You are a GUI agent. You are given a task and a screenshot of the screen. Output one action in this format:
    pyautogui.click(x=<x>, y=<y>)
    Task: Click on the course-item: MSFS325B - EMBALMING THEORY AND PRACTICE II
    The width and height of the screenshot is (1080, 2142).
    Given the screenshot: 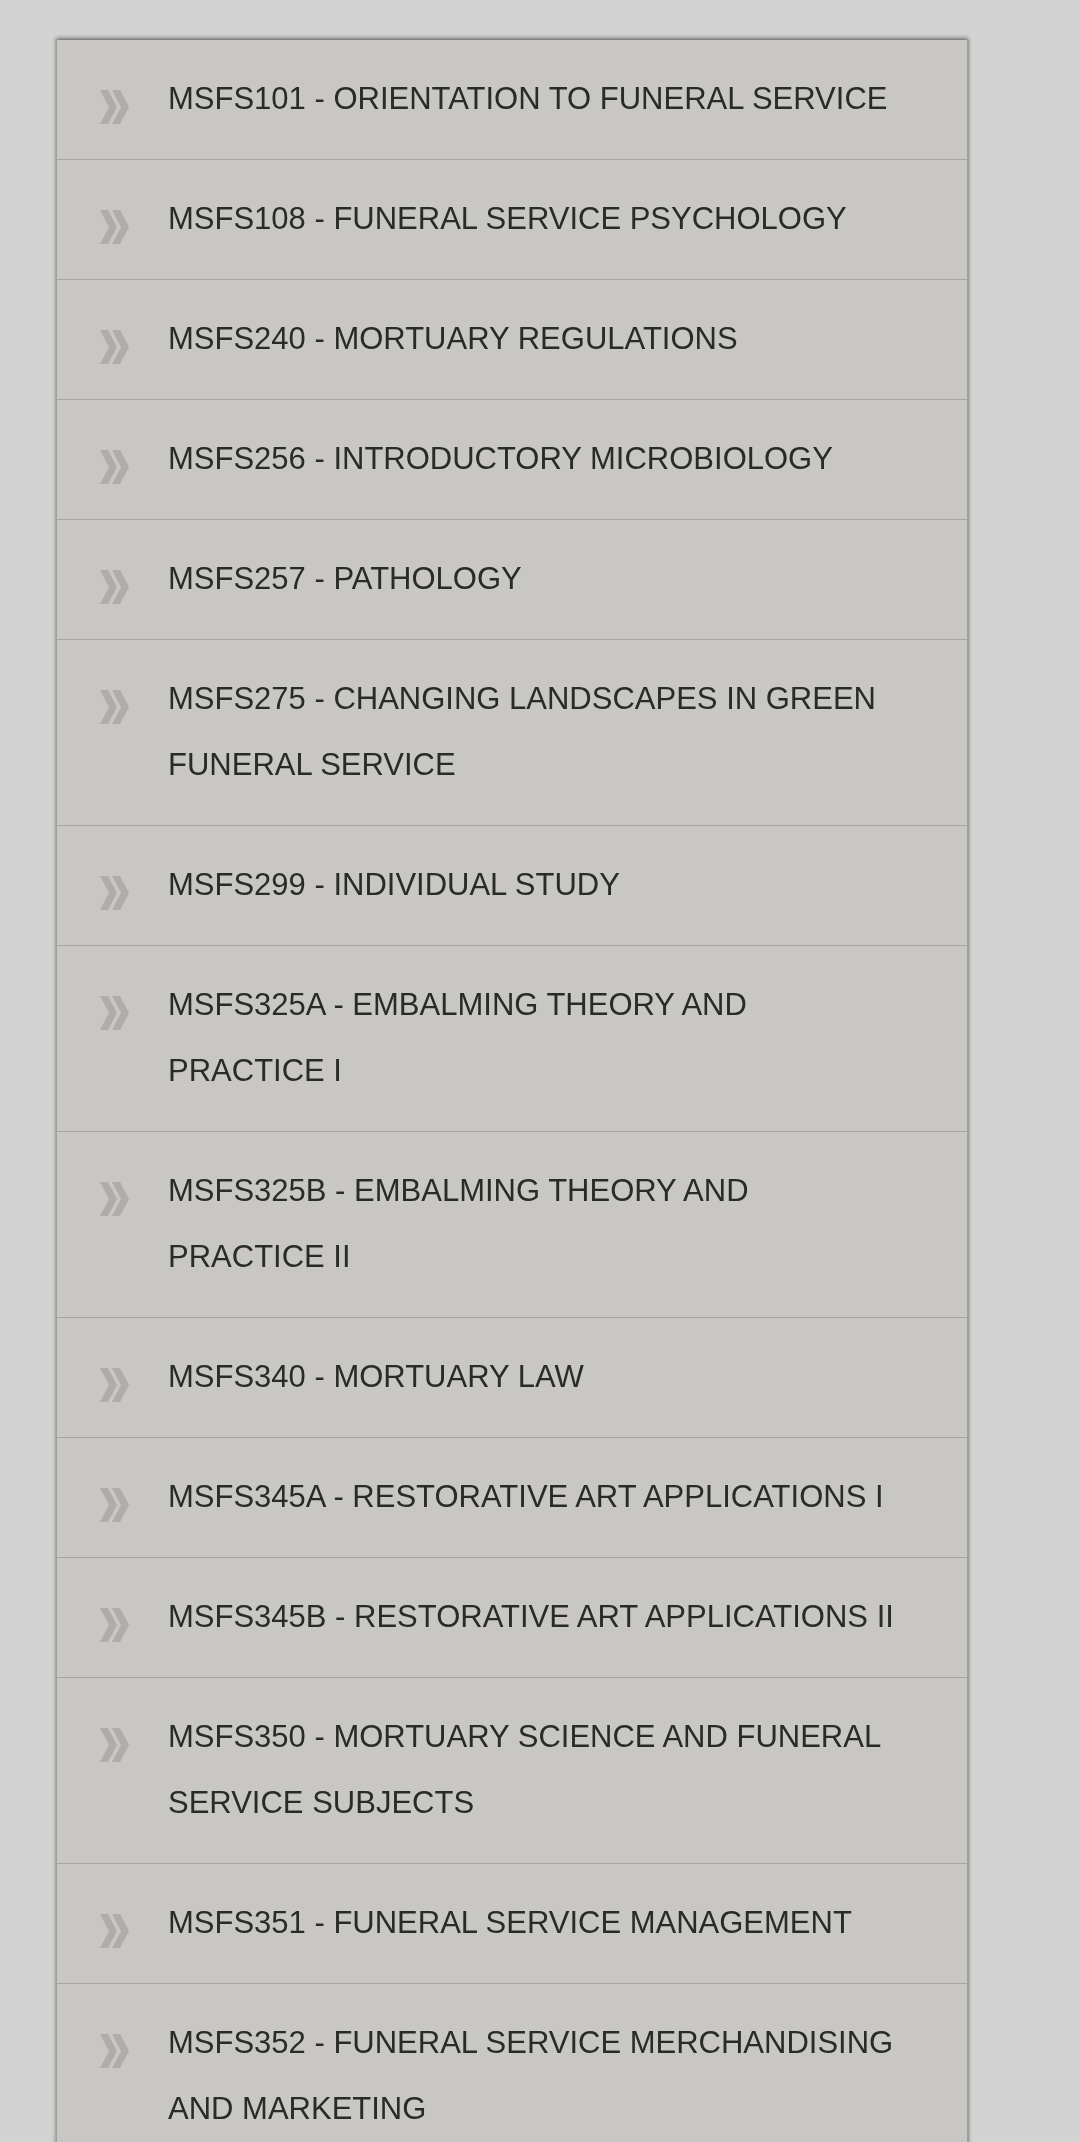 What is the action you would take?
    pyautogui.click(x=512, y=1225)
    